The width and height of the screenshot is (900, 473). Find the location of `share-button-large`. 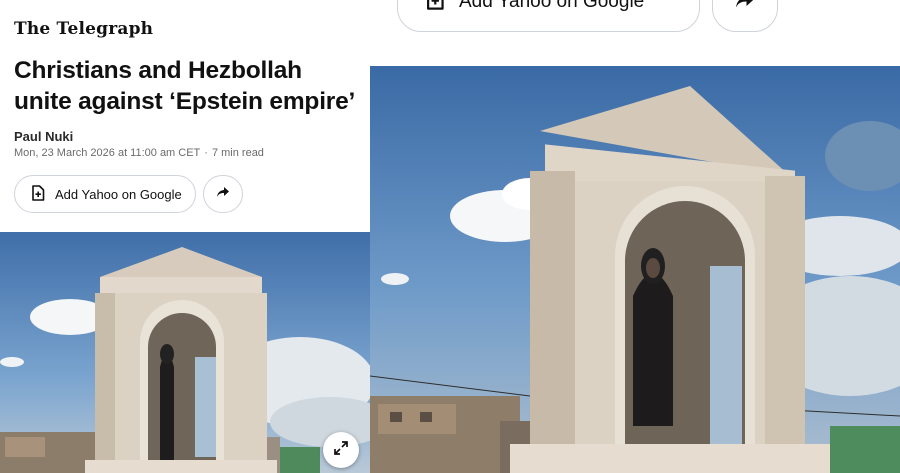

share-button-large is located at coordinates (745, 16).